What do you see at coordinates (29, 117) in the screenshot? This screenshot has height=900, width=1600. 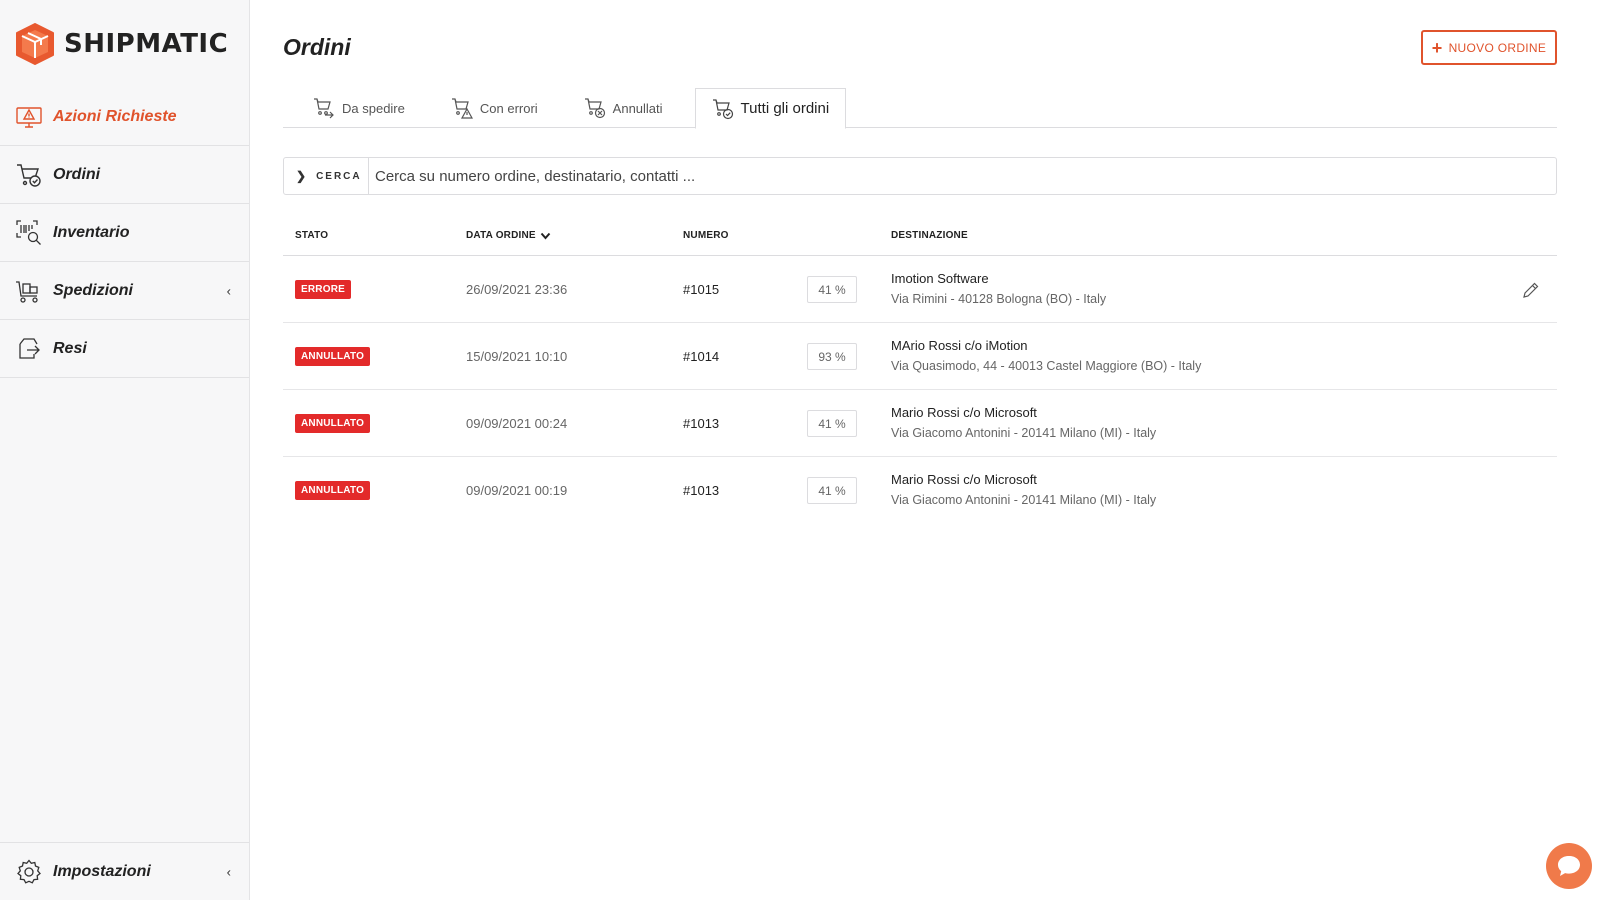 I see `alert-monitor-icon` at bounding box center [29, 117].